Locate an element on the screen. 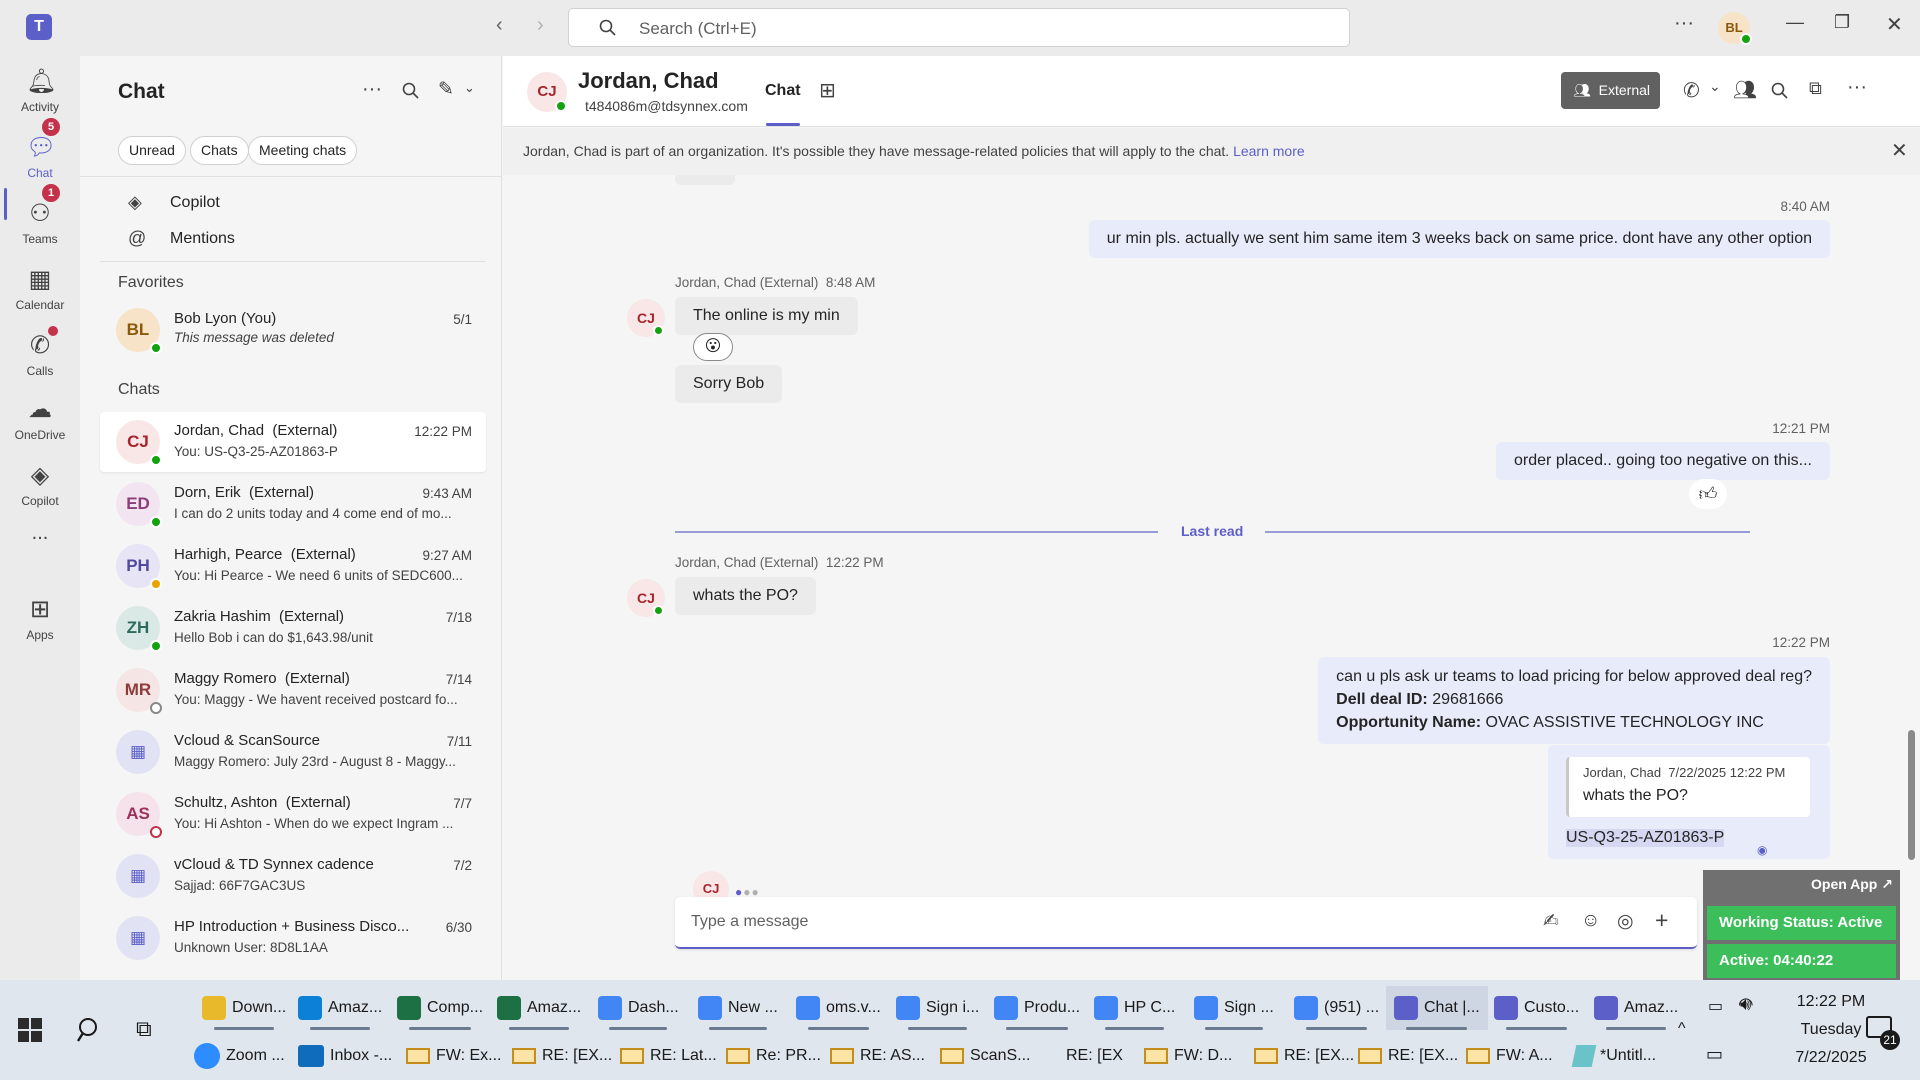  taskbar-window-button: RE: [EX is located at coordinates (1094, 1056).